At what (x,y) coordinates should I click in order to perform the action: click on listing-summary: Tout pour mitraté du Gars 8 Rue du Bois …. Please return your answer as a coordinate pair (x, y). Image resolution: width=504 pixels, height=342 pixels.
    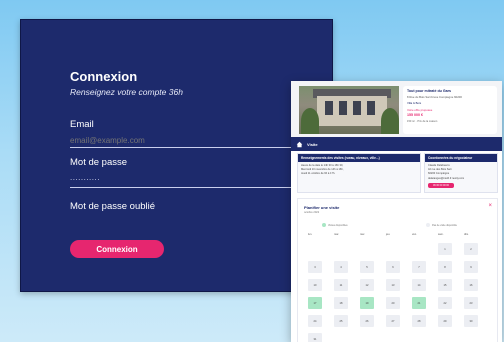
    Looking at the image, I should click on (450, 110).